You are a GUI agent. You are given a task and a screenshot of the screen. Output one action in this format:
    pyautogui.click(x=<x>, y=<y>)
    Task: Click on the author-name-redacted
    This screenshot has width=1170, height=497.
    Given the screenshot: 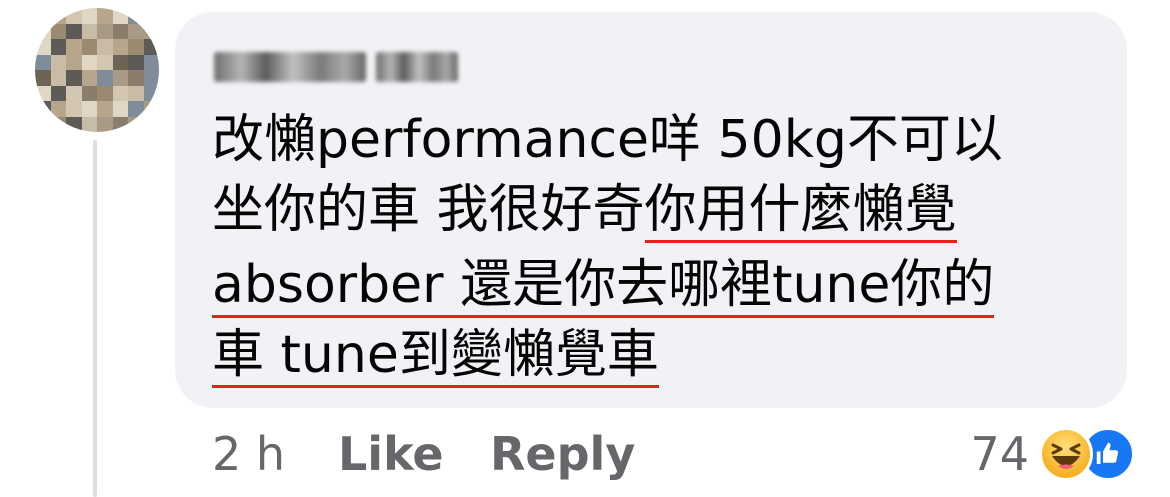 What is the action you would take?
    pyautogui.click(x=336, y=67)
    